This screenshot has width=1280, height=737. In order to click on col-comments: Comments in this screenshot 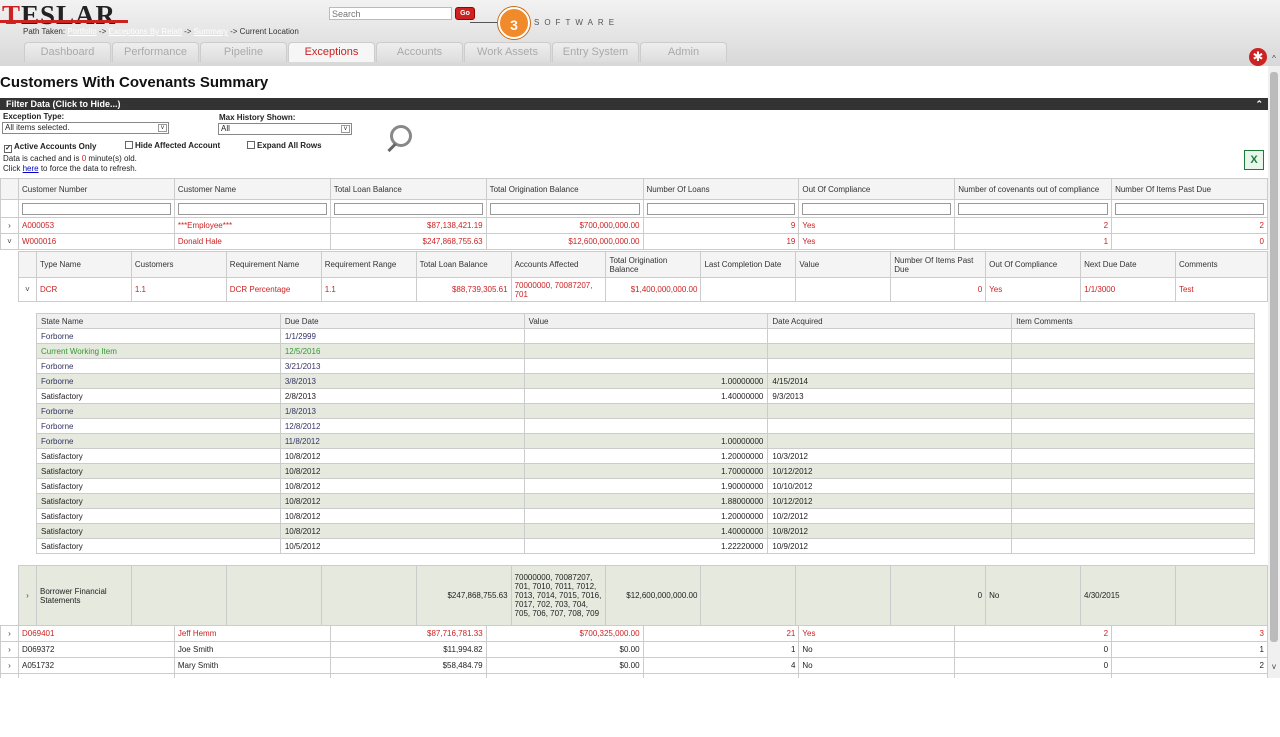, I will do `click(1221, 264)`.